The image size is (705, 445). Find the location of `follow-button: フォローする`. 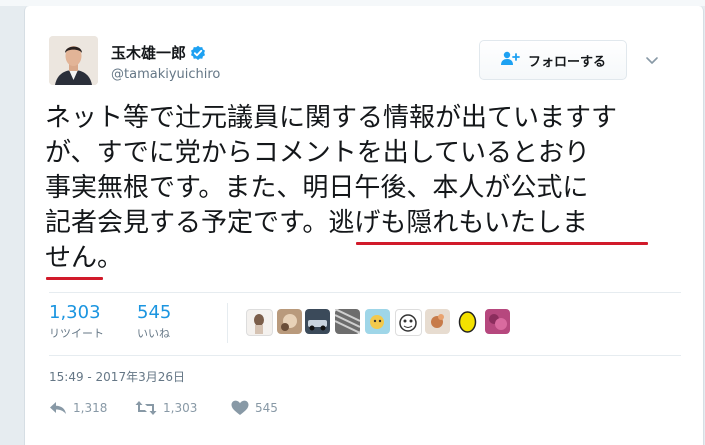

follow-button: フォローする is located at coordinates (553, 60).